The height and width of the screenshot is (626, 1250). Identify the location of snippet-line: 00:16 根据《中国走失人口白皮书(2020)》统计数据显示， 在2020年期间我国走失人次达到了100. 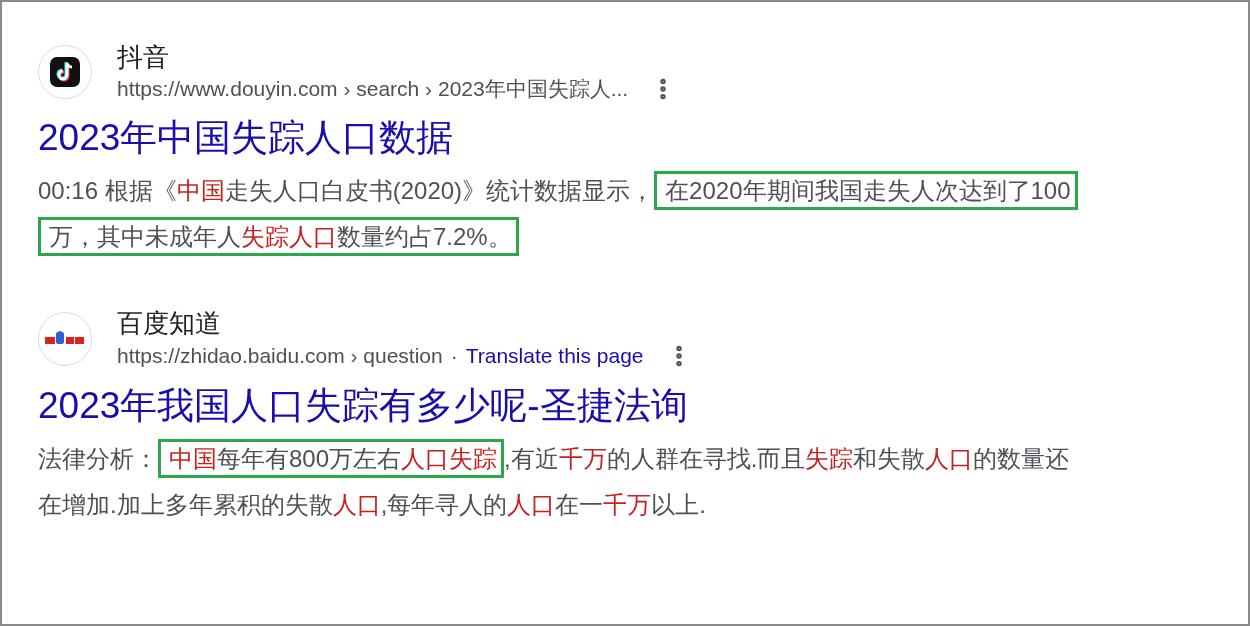
(558, 191).